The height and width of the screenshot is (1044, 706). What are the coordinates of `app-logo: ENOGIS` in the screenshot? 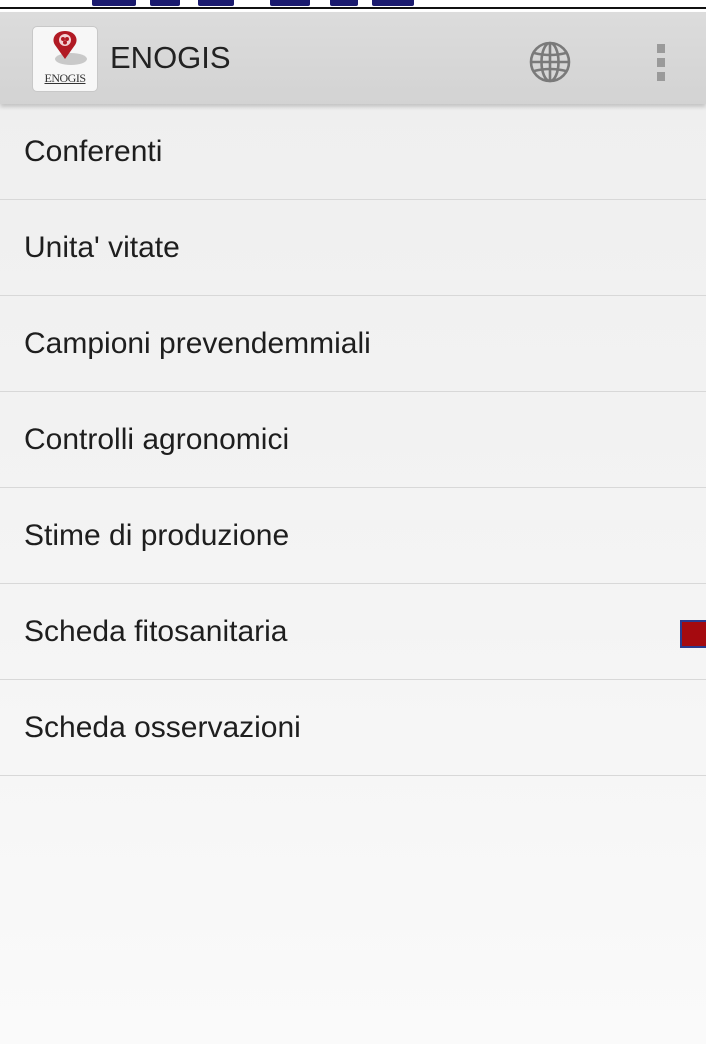 It's located at (65, 59).